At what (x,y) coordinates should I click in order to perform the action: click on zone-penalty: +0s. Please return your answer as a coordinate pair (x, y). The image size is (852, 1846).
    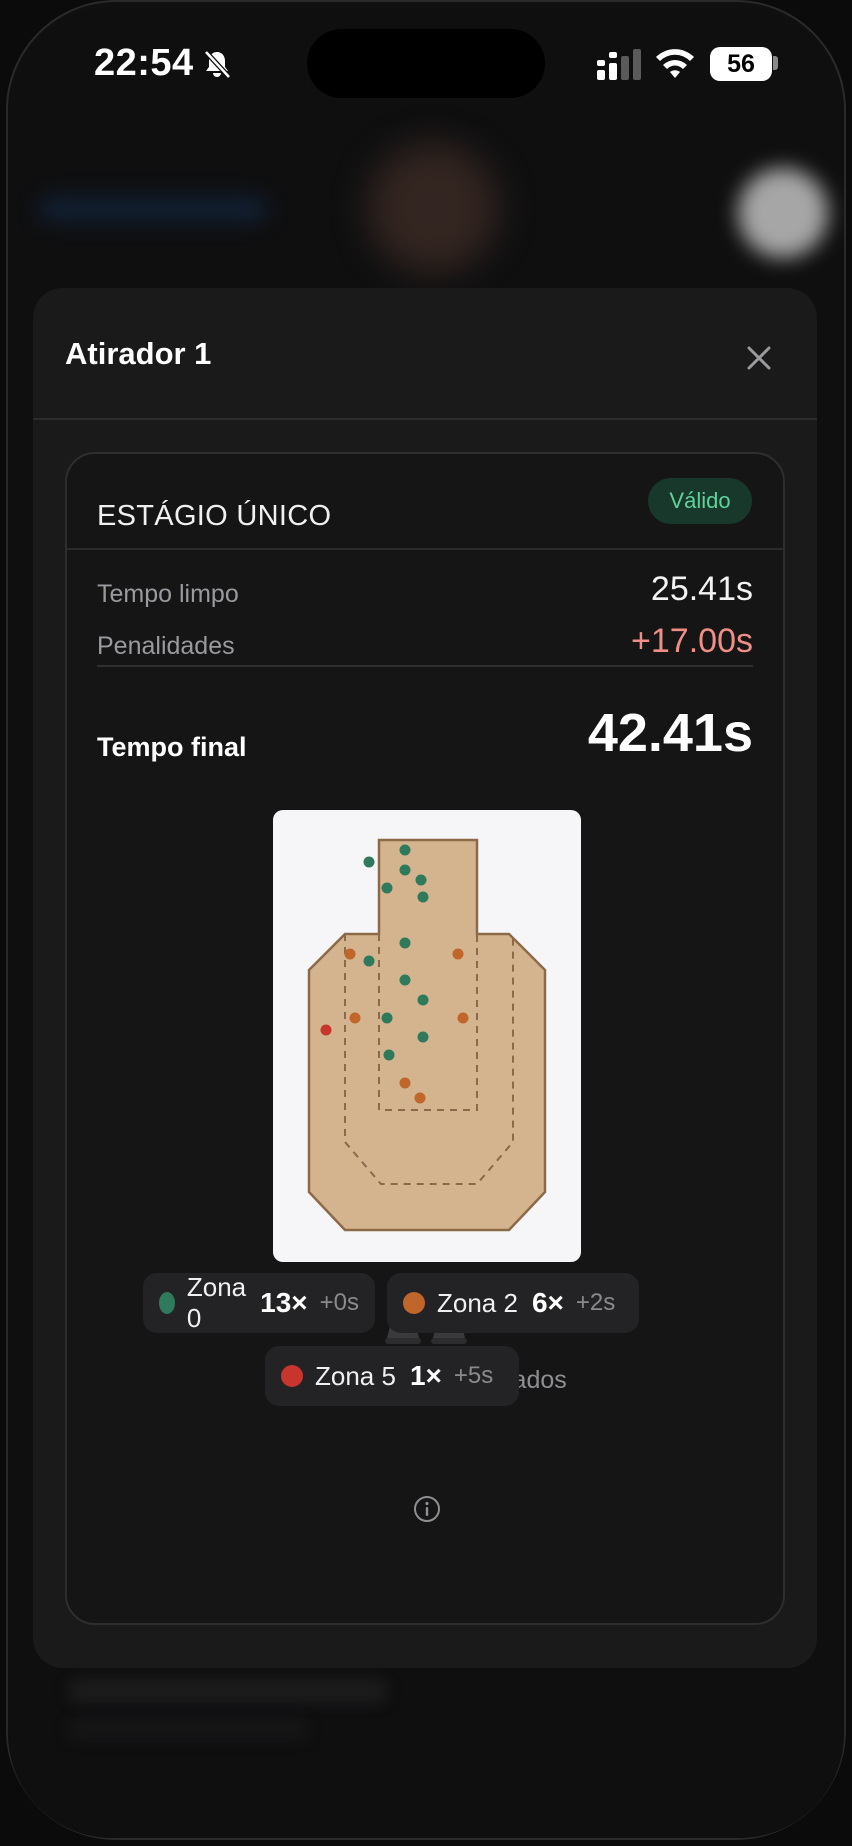
    Looking at the image, I should click on (339, 1302).